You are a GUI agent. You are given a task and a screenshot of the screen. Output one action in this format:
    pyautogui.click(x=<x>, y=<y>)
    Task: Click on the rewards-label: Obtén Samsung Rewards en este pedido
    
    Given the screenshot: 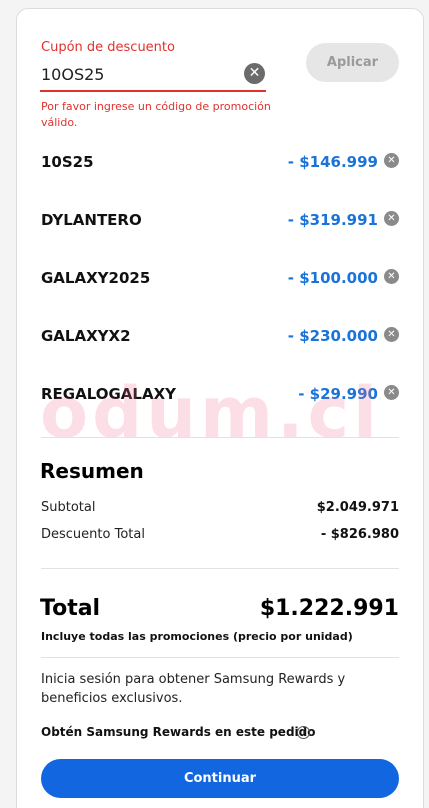 What is the action you would take?
    pyautogui.click(x=178, y=732)
    